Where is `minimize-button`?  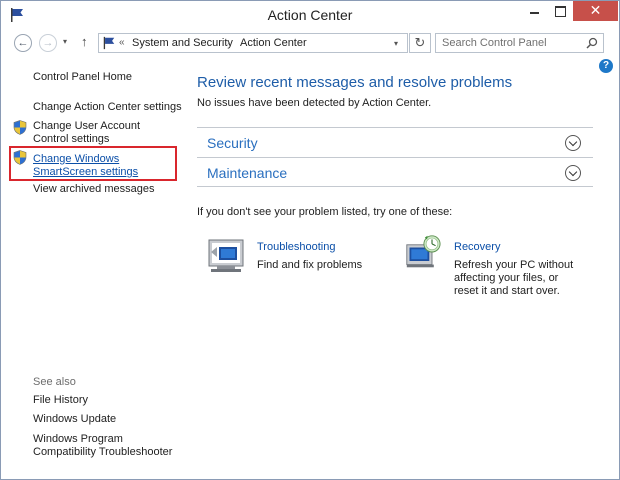 minimize-button is located at coordinates (534, 11).